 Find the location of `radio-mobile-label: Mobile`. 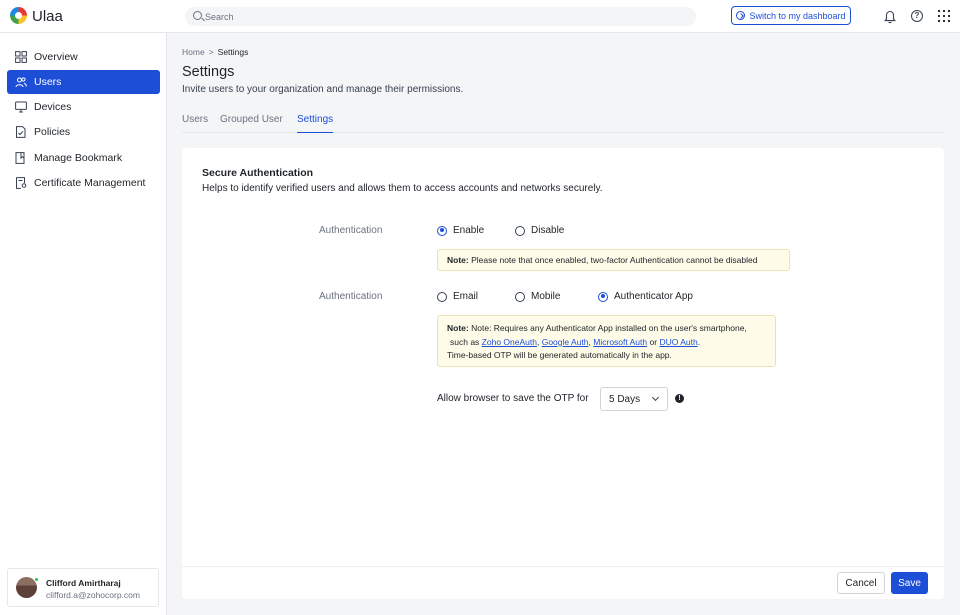

radio-mobile-label: Mobile is located at coordinates (546, 296).